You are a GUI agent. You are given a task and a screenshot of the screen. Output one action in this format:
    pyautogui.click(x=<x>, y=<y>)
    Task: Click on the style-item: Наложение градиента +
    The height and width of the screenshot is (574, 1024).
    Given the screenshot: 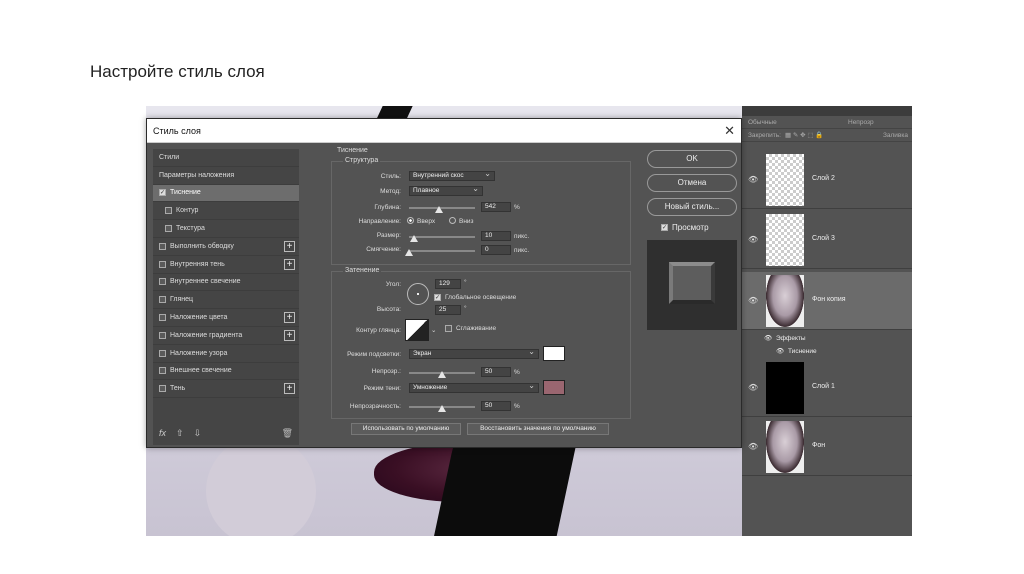 What is the action you would take?
    pyautogui.click(x=226, y=336)
    